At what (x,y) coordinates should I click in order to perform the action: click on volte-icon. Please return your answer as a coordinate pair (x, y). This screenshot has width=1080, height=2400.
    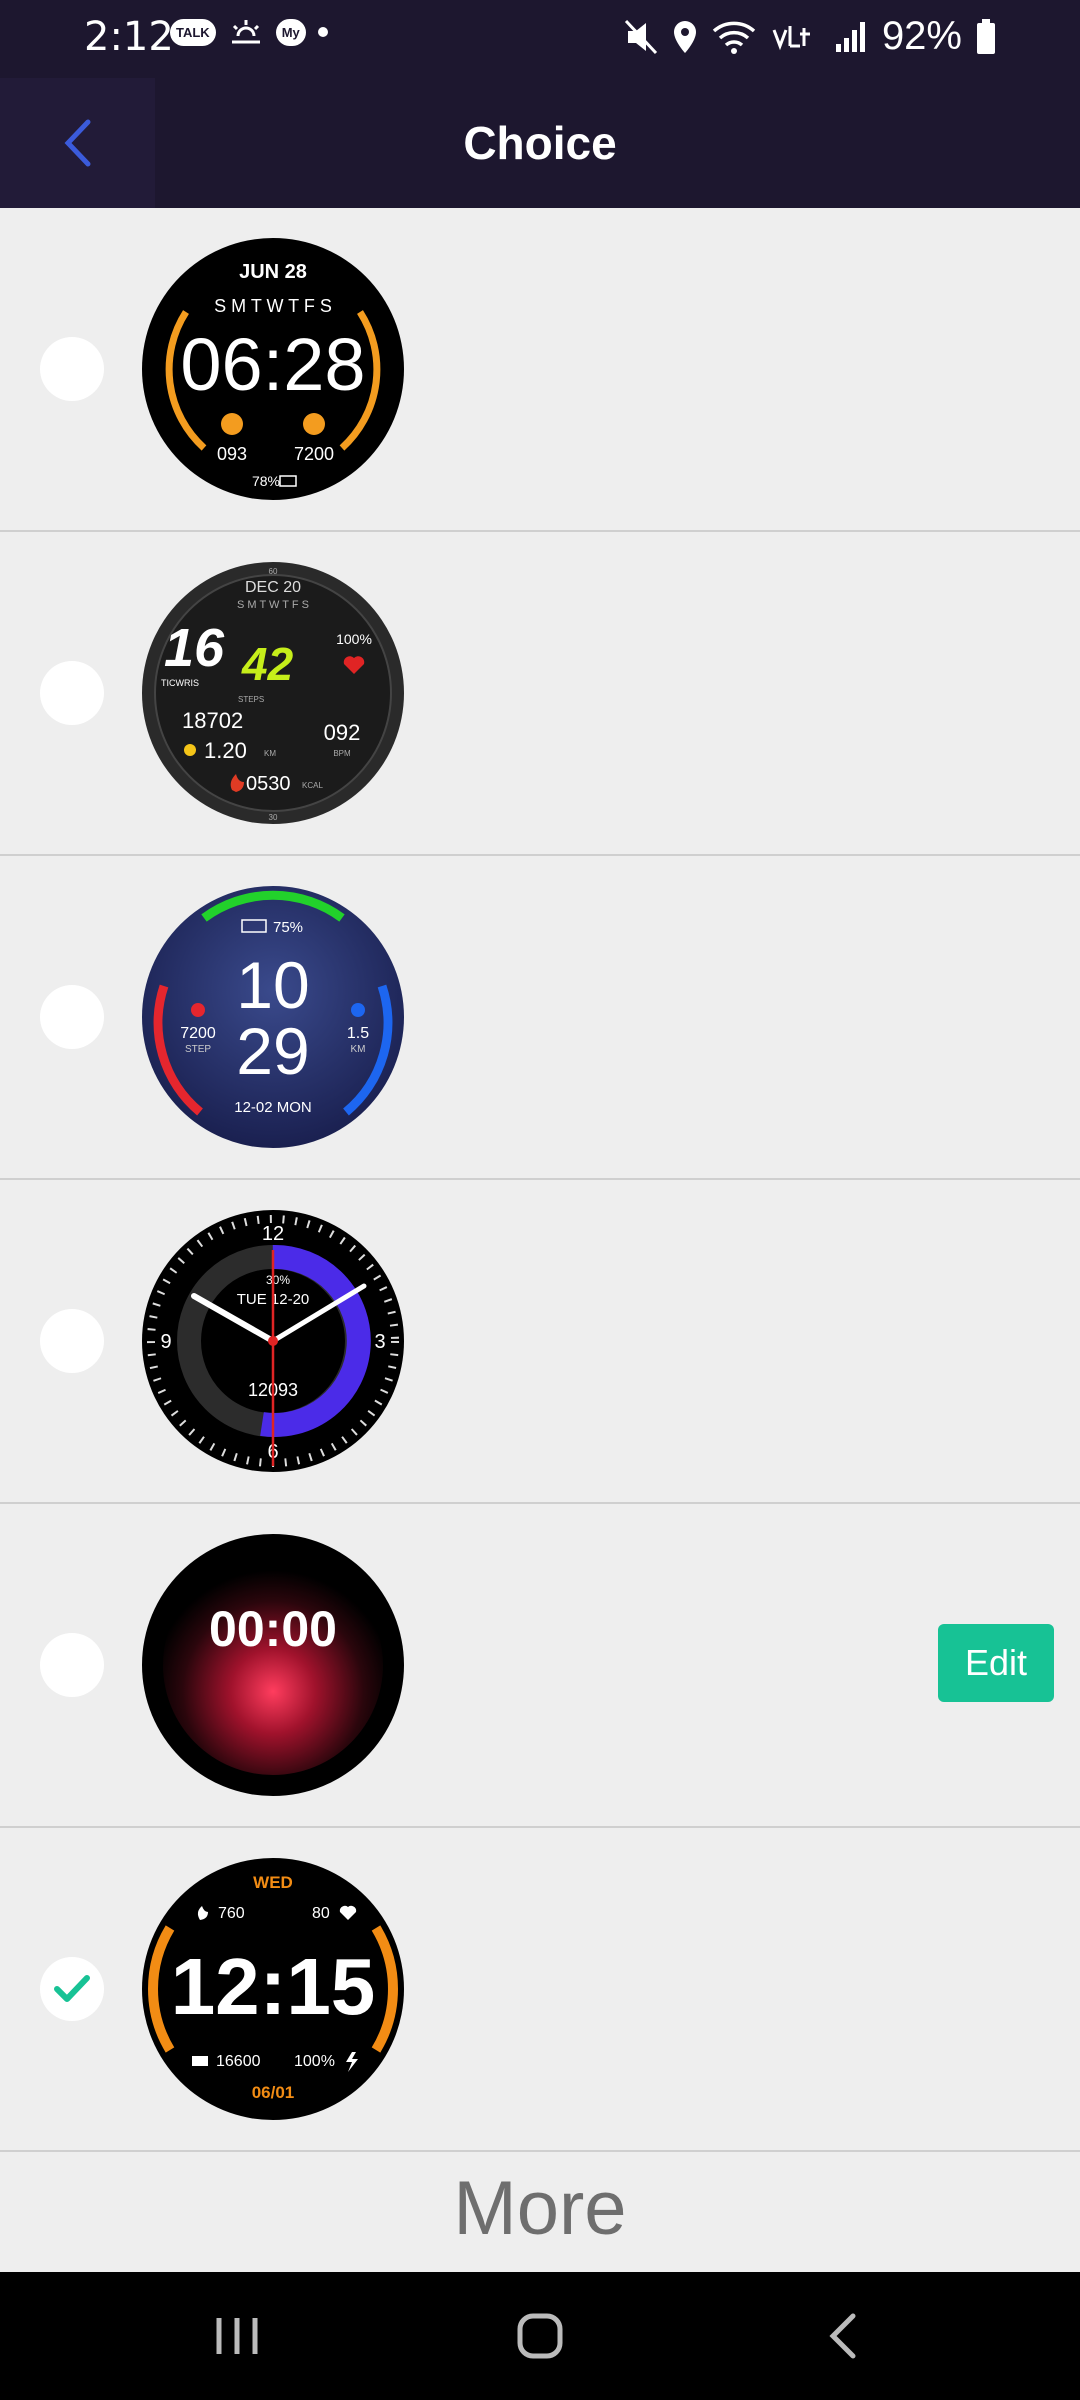
    Looking at the image, I should click on (791, 37).